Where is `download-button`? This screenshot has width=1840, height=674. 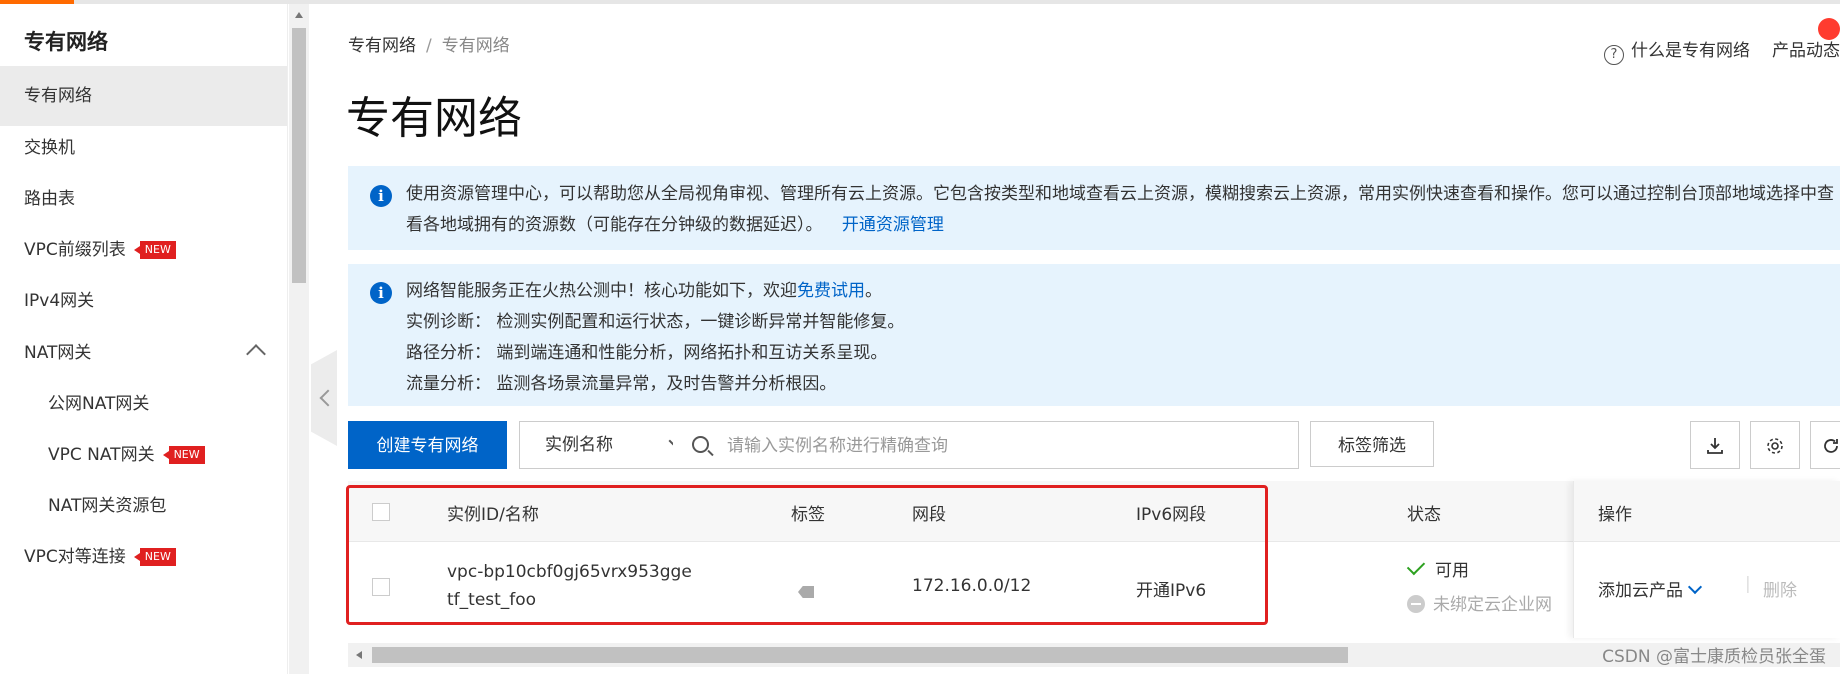 download-button is located at coordinates (1715, 445).